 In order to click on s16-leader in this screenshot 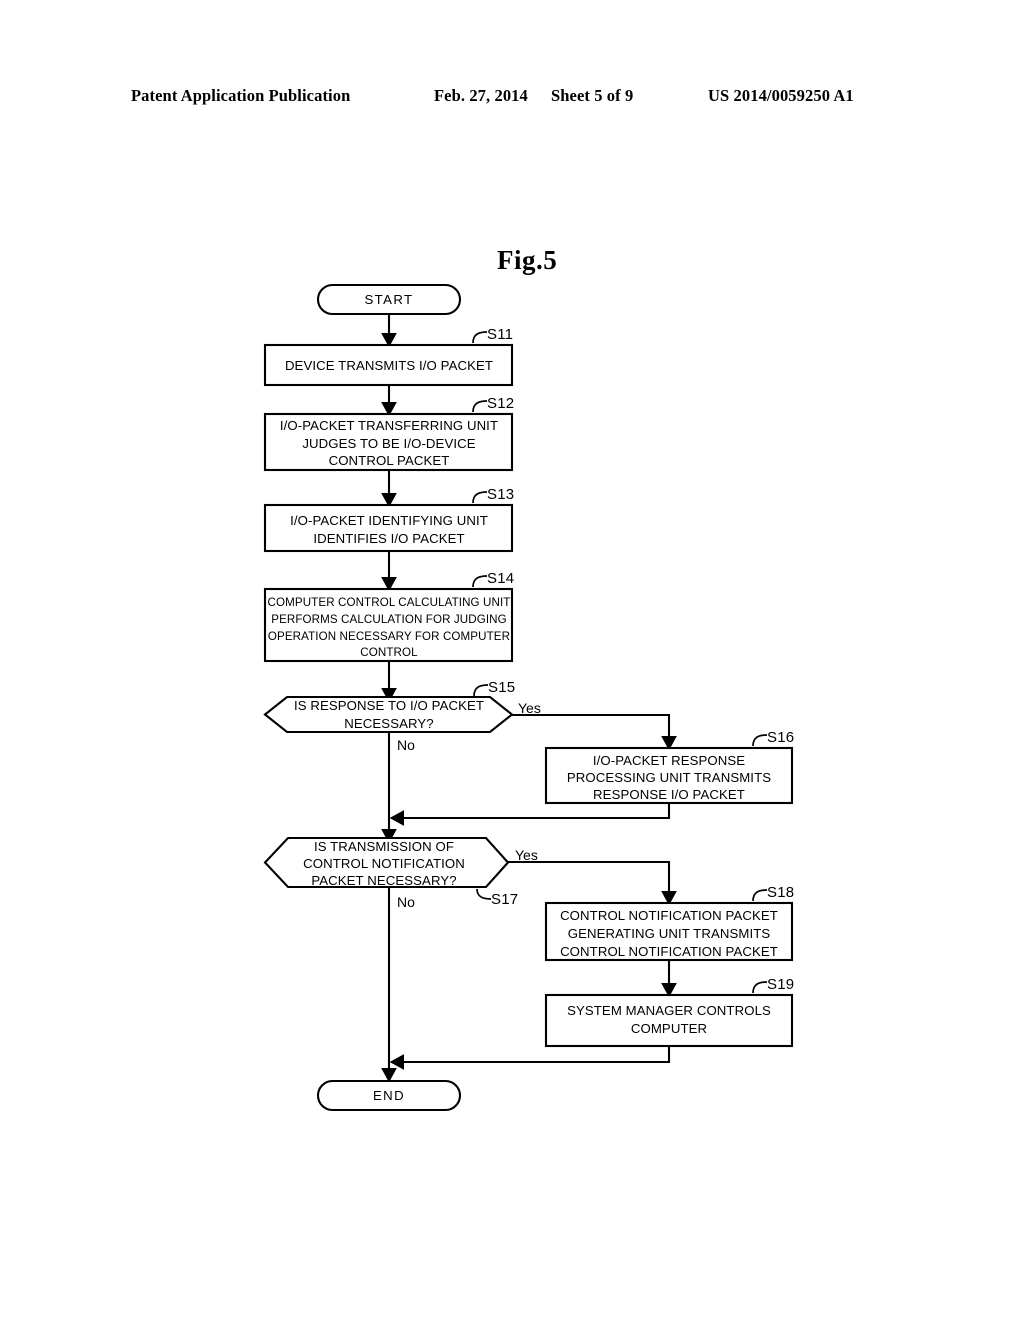, I will do `click(760, 740)`.